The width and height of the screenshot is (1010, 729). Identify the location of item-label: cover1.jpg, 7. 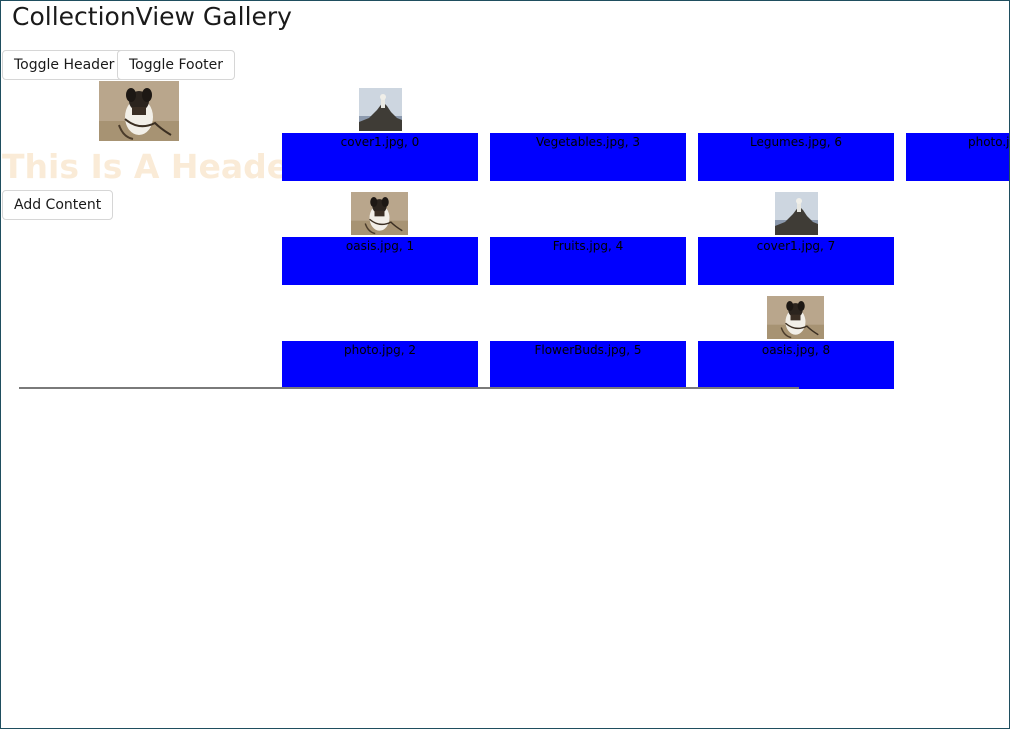
(796, 261).